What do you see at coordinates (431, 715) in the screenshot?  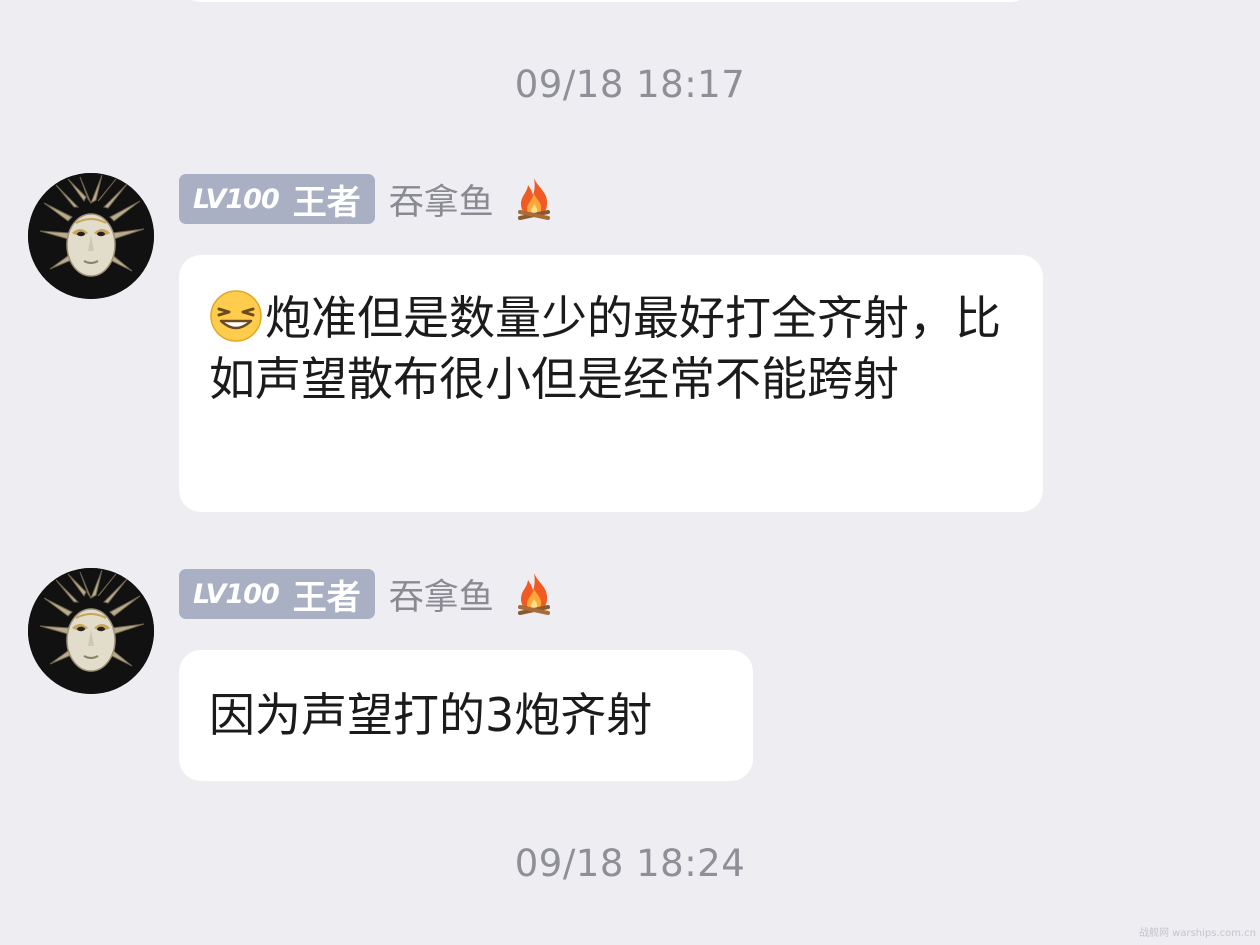 I see `message-text: 因为声望打的3炮齐射` at bounding box center [431, 715].